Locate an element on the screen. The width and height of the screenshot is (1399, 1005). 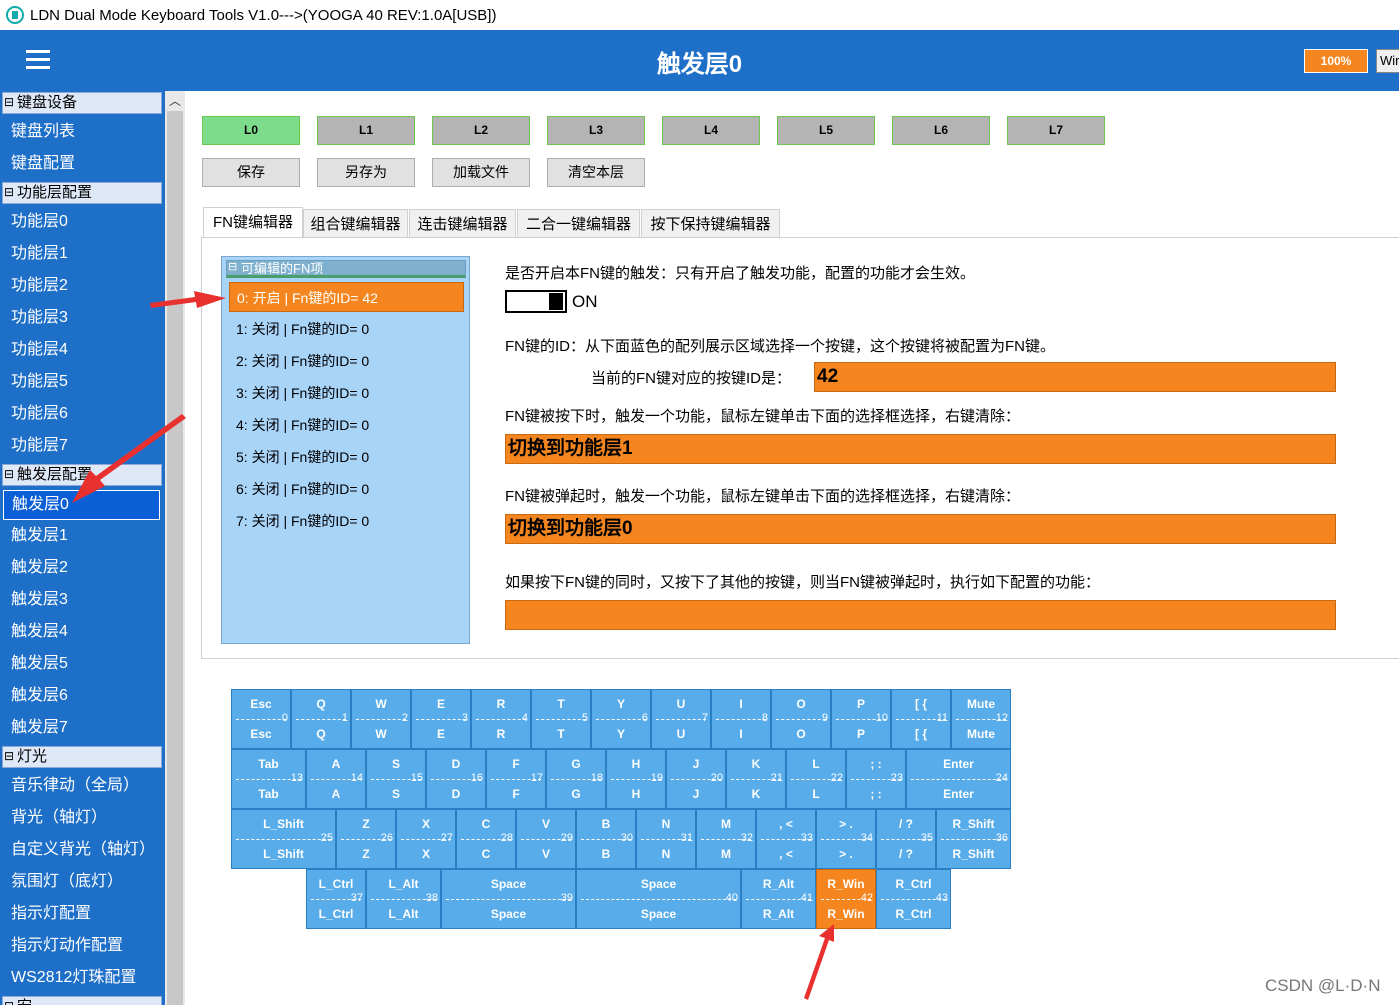
sidebar-item-trigger-5: 触发层5 is located at coordinates (82, 665).